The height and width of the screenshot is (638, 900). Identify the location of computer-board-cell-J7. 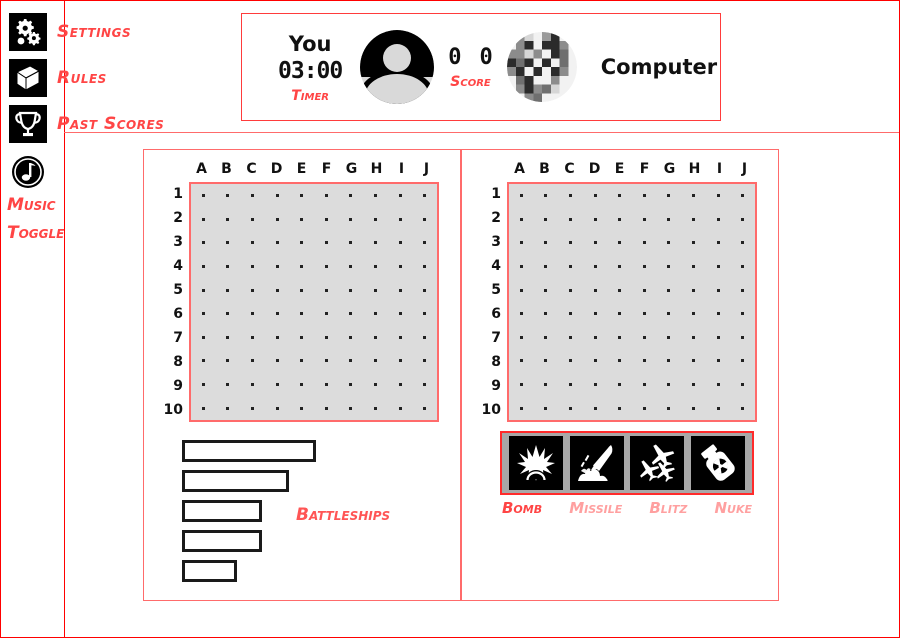
(742, 338).